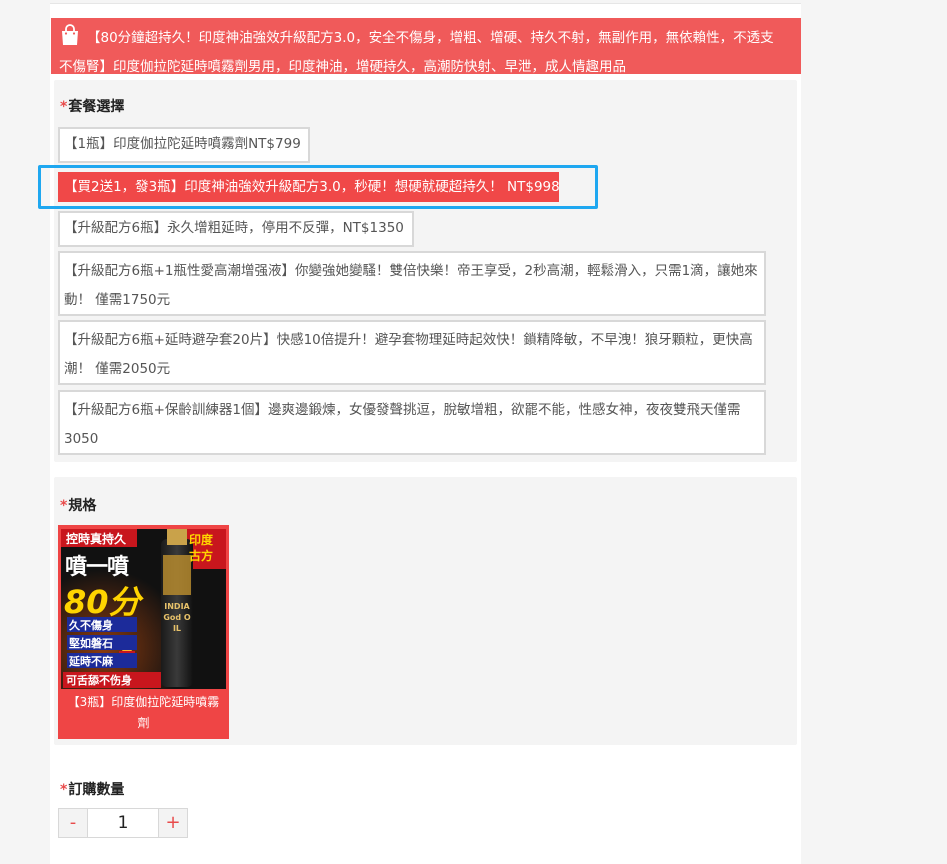 The height and width of the screenshot is (864, 947). I want to click on quantity-increase-button: +, so click(173, 823).